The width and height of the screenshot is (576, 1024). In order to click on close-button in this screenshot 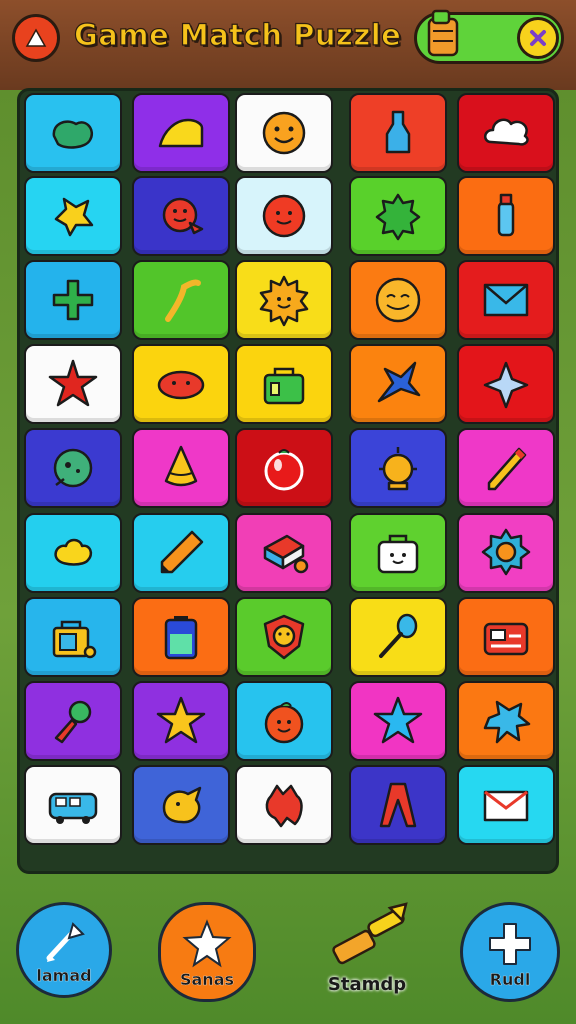, I will do `click(538, 38)`.